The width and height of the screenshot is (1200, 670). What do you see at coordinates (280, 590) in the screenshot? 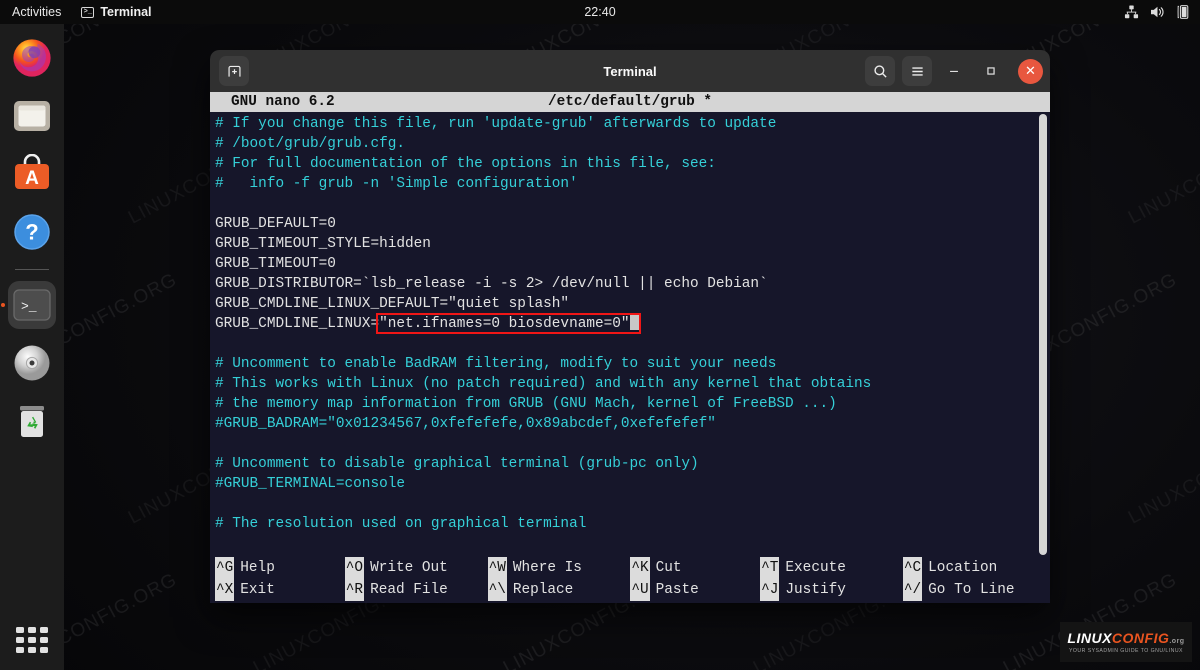
I see `nano-shortcut: ^X Exit` at bounding box center [280, 590].